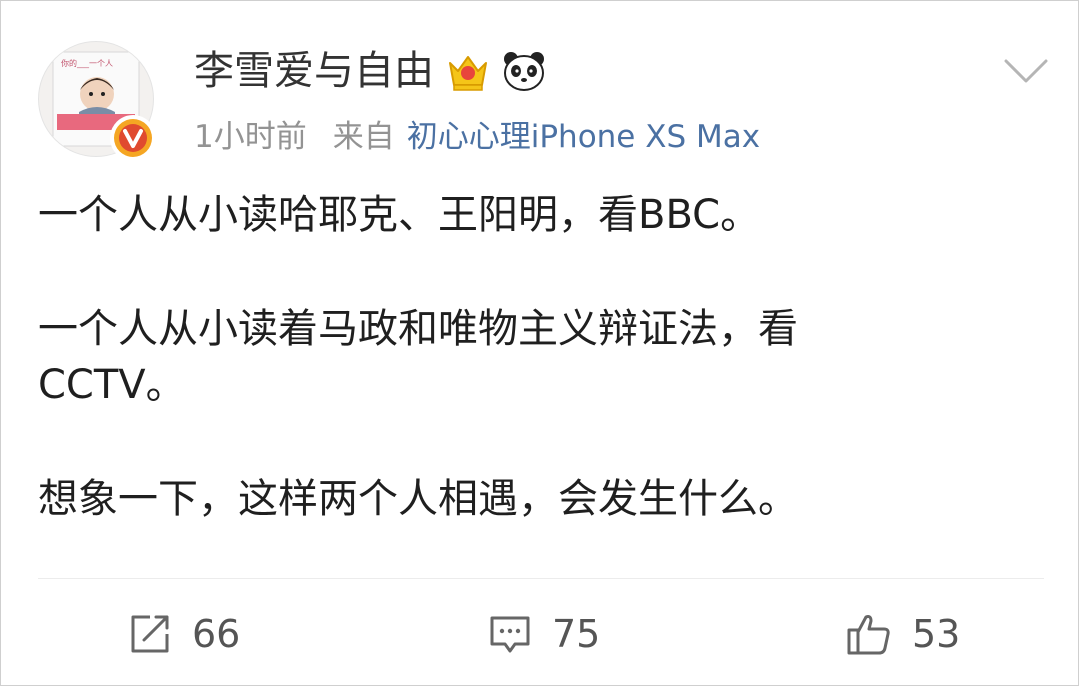  What do you see at coordinates (541, 578) in the screenshot?
I see `divider` at bounding box center [541, 578].